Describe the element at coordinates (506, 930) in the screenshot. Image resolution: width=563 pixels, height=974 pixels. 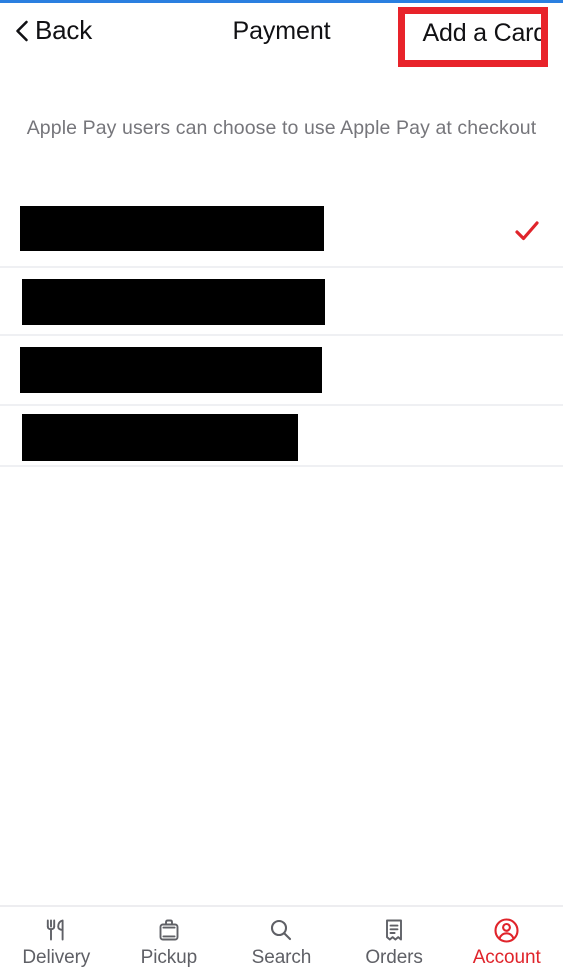
I see `account-circle-icon` at that location.